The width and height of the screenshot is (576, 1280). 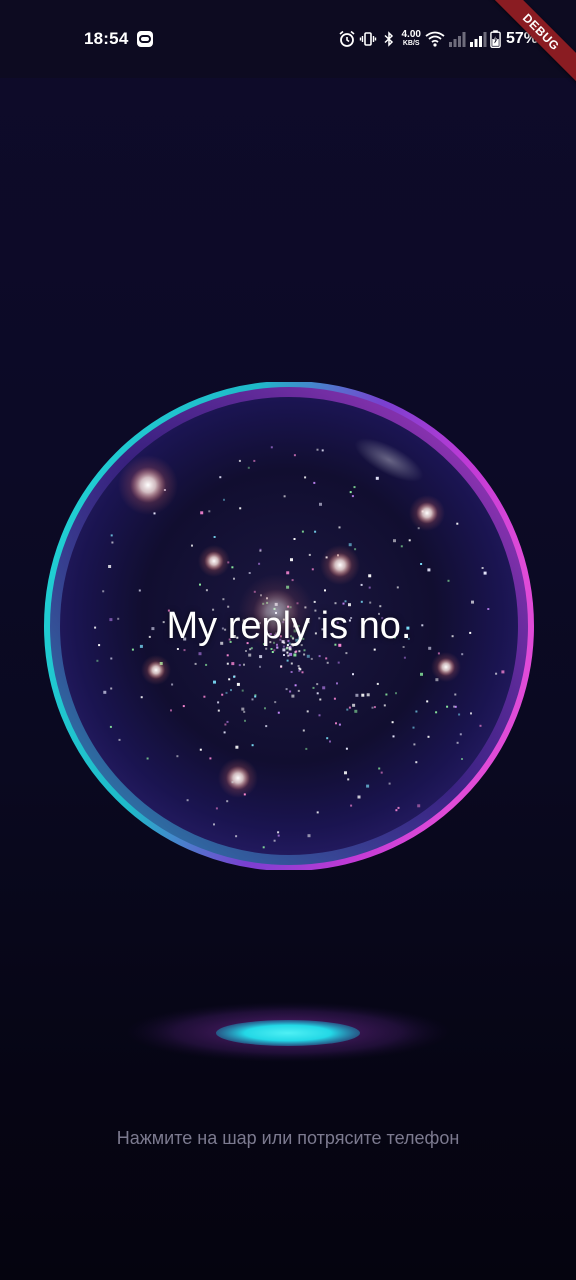 I want to click on bluetooth-icon, so click(x=388, y=39).